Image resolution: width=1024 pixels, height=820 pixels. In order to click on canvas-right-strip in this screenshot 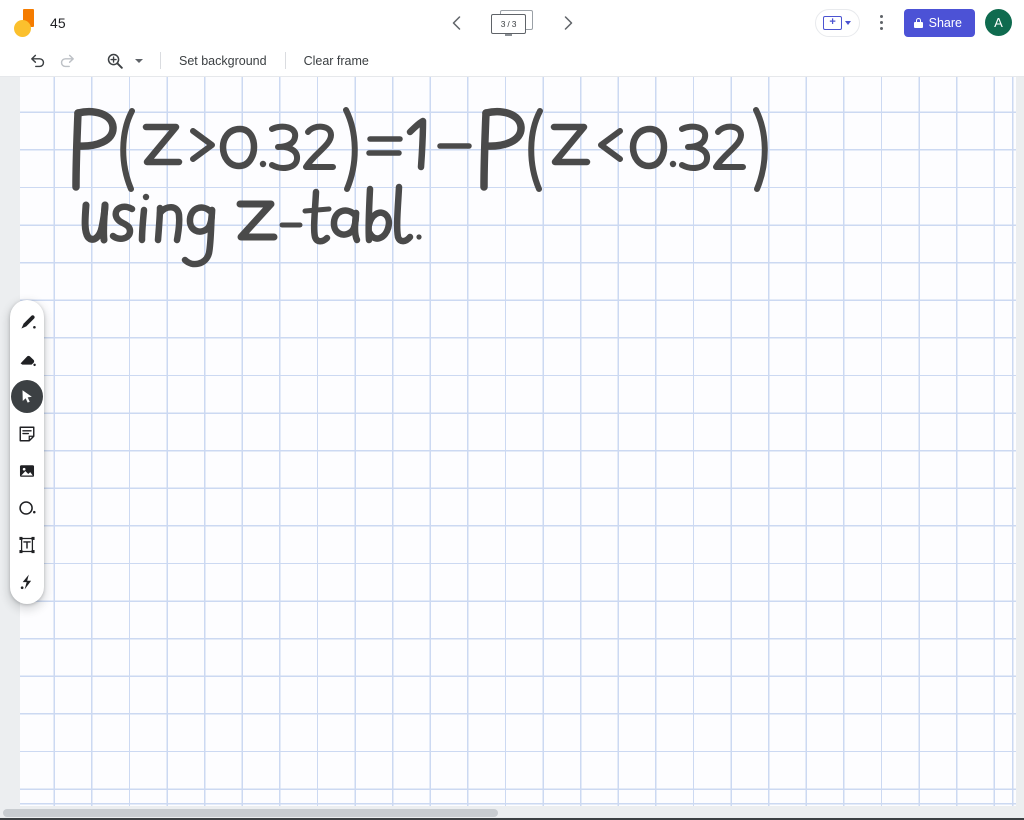, I will do `click(1020, 448)`.